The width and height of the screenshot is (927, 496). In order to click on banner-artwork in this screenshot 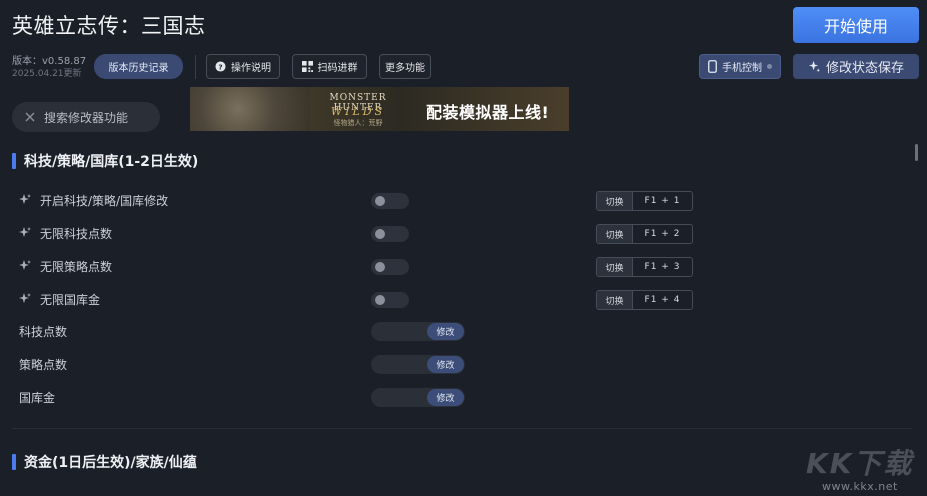, I will do `click(250, 109)`.